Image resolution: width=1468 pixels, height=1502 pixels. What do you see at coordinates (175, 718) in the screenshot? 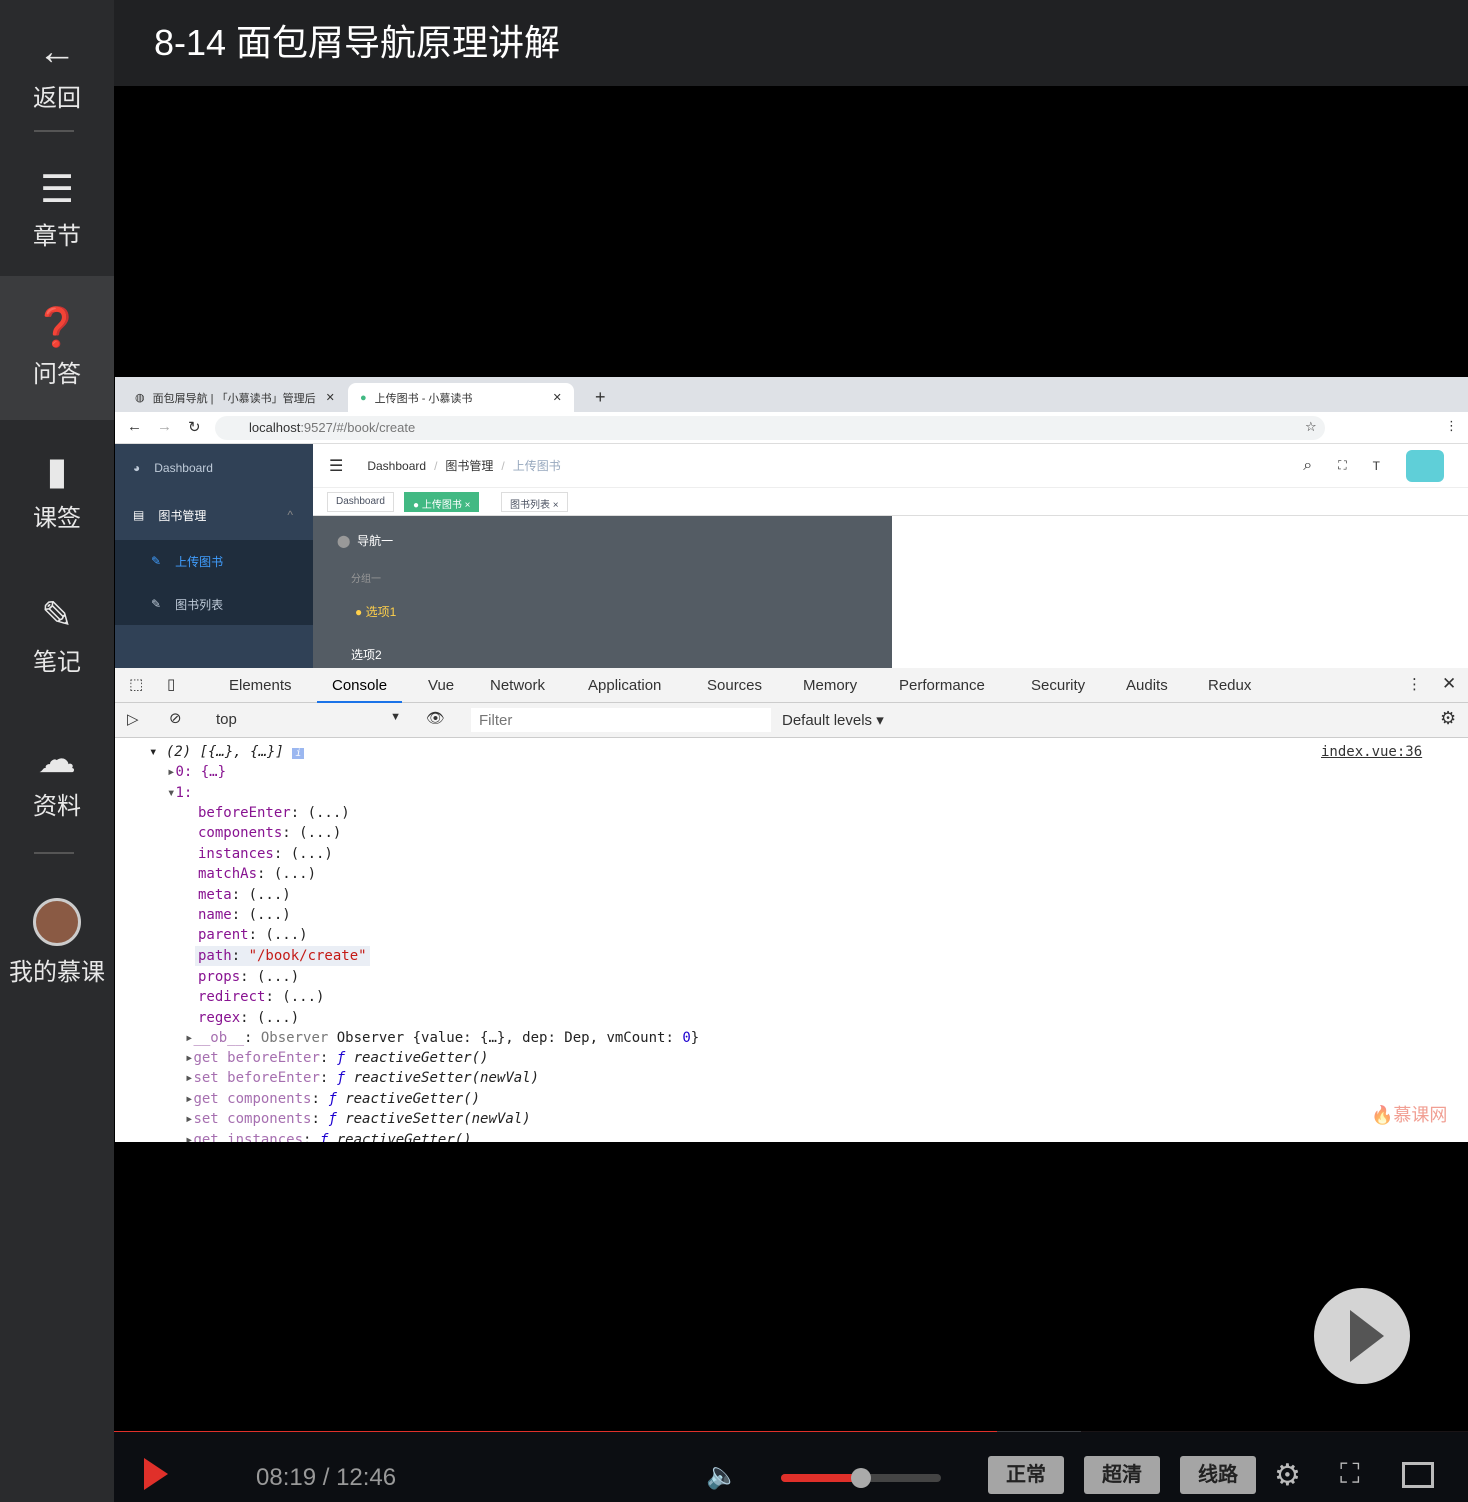
I see `clear-icon: ⊘` at bounding box center [175, 718].